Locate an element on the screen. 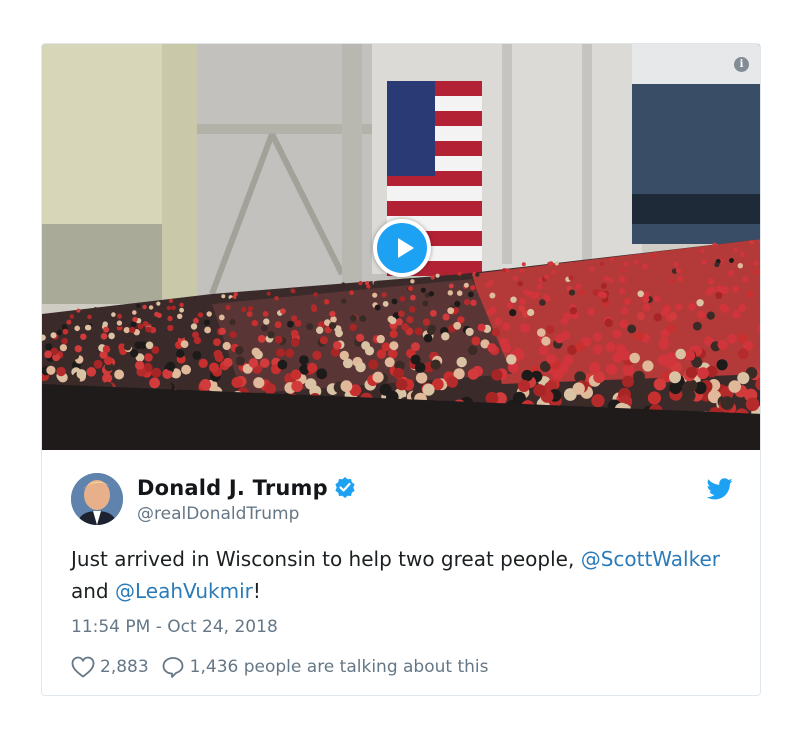 The height and width of the screenshot is (730, 799). conversation-count-text: 1,436 people are talking about this is located at coordinates (339, 667).